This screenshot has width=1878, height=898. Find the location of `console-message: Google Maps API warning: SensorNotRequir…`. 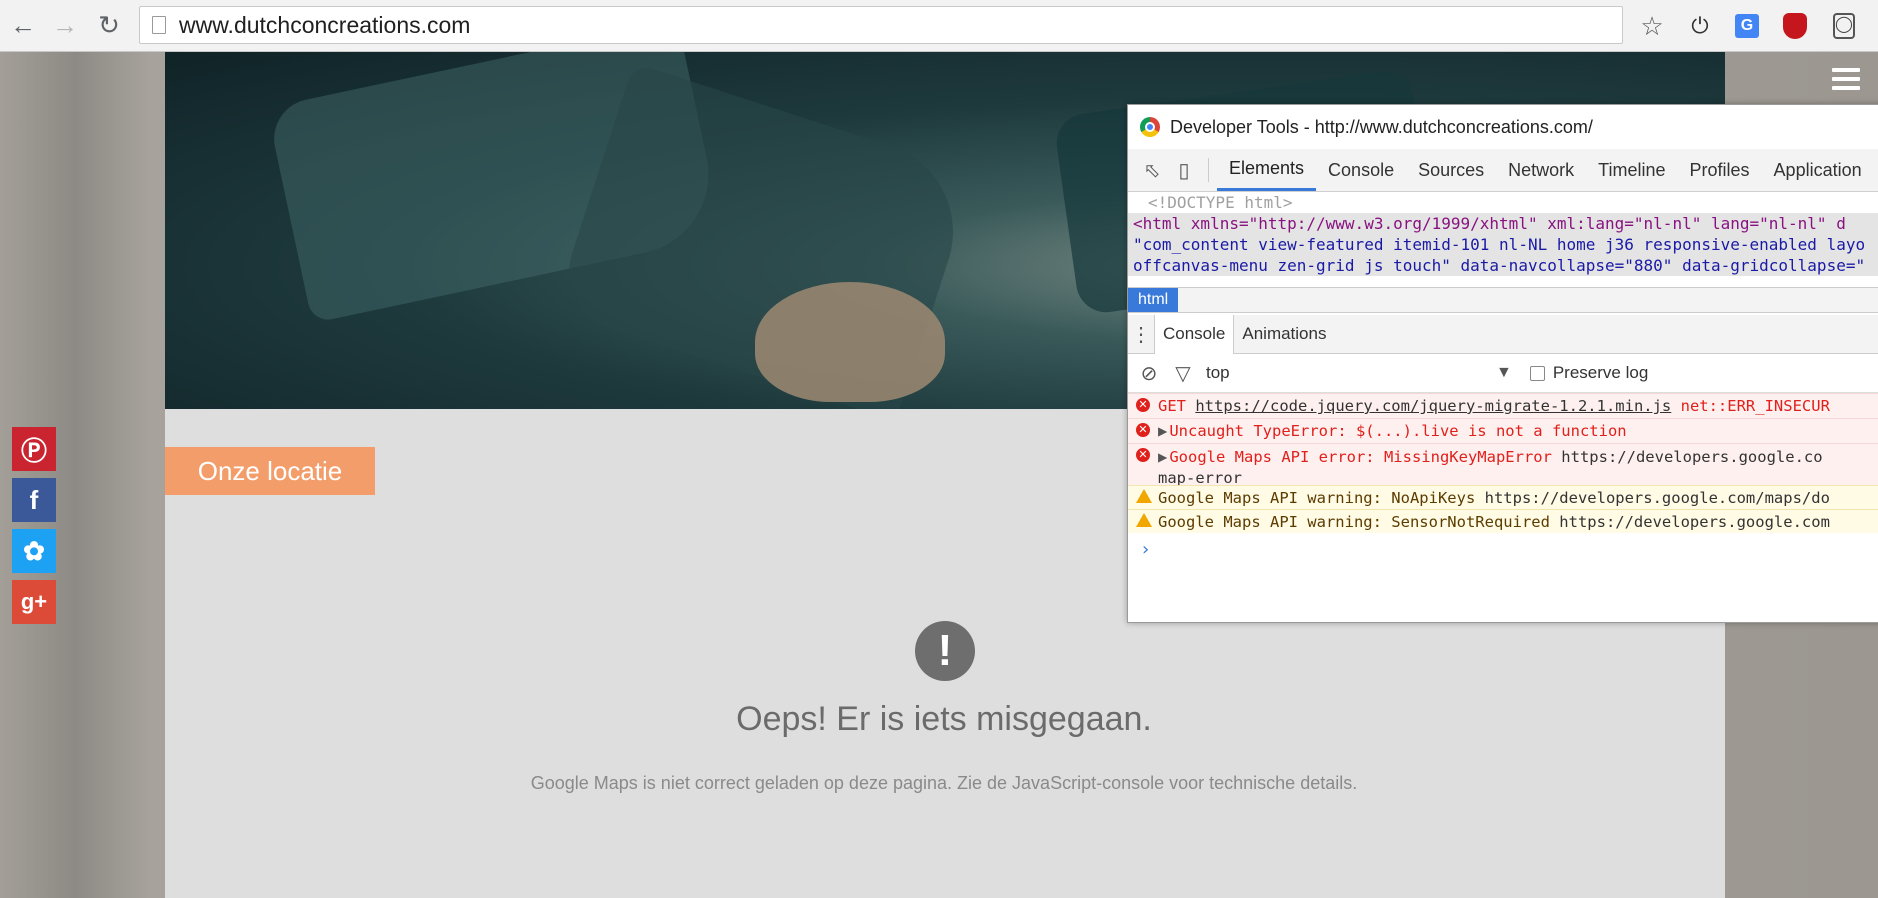

console-message: Google Maps API warning: SensorNotRequir… is located at coordinates (1503, 521).